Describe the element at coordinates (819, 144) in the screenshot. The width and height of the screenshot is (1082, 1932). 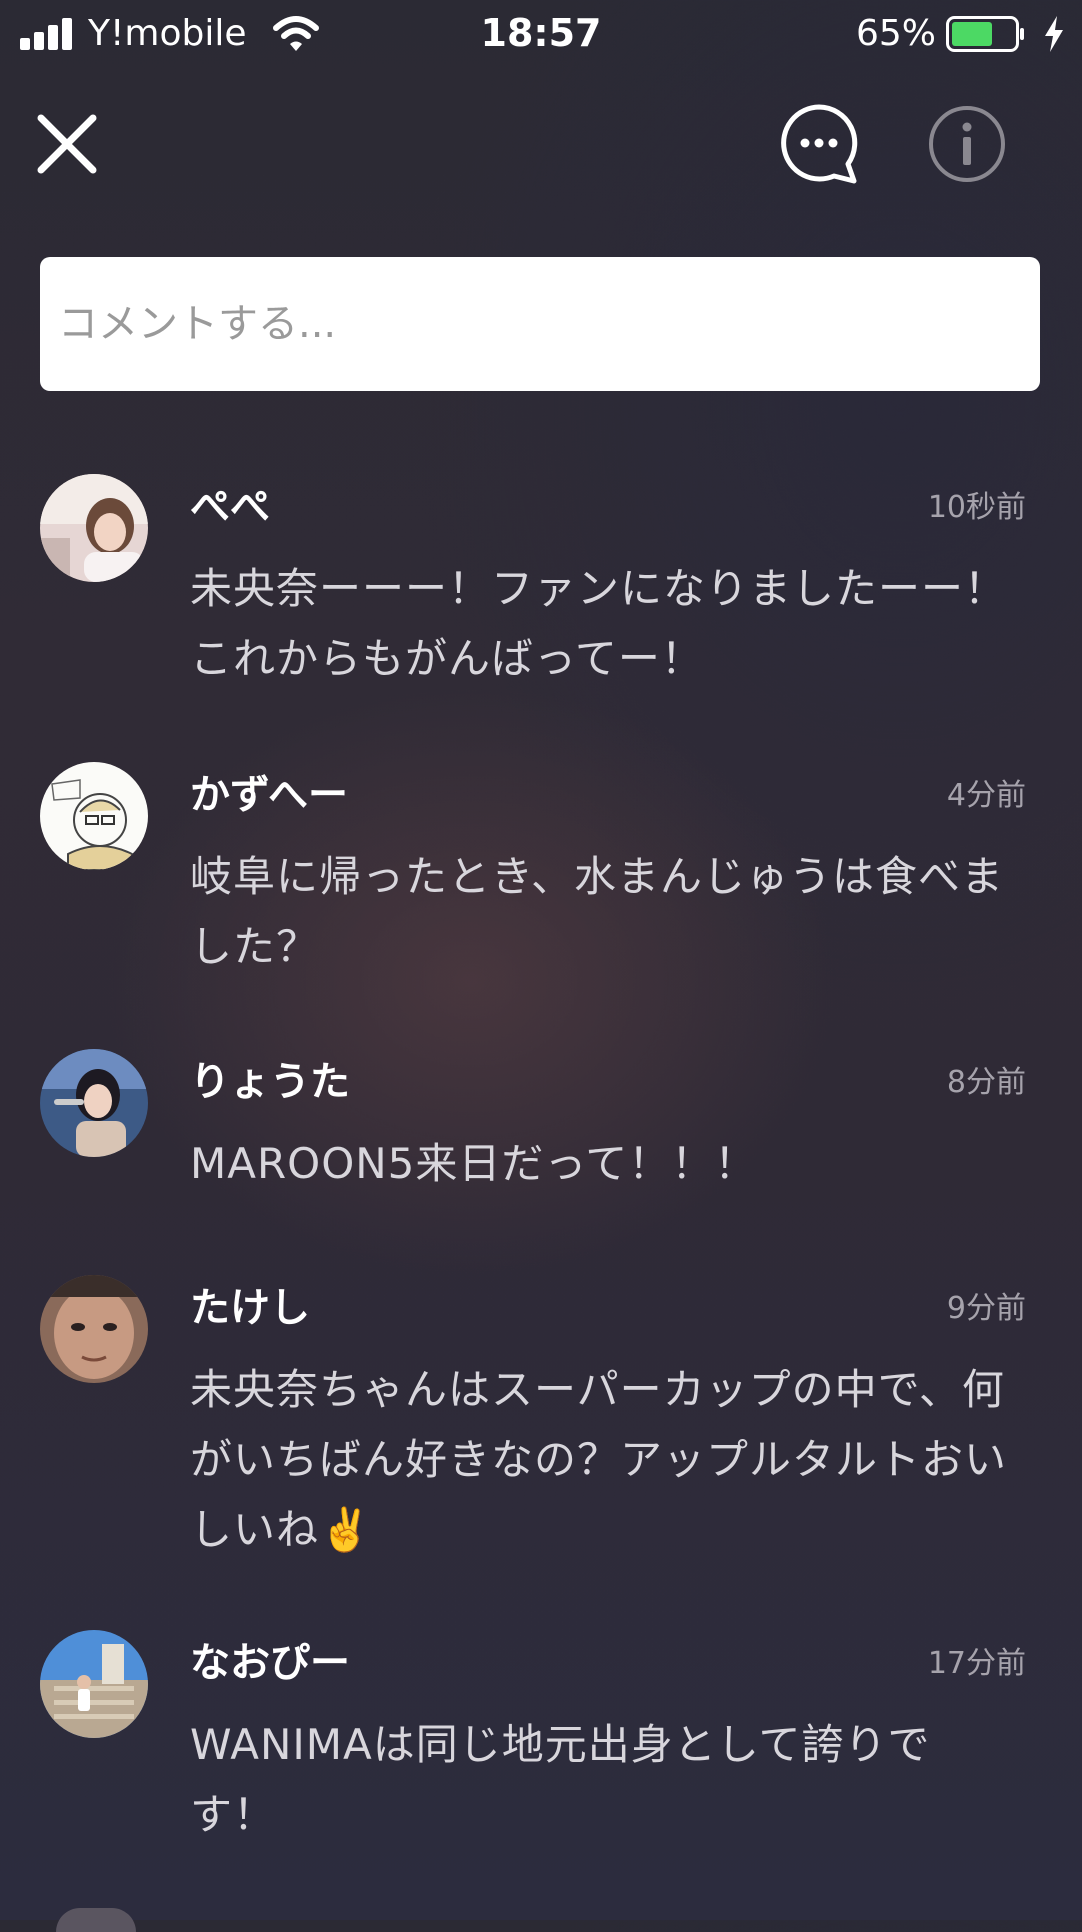
I see `speech-bubble-icon` at that location.